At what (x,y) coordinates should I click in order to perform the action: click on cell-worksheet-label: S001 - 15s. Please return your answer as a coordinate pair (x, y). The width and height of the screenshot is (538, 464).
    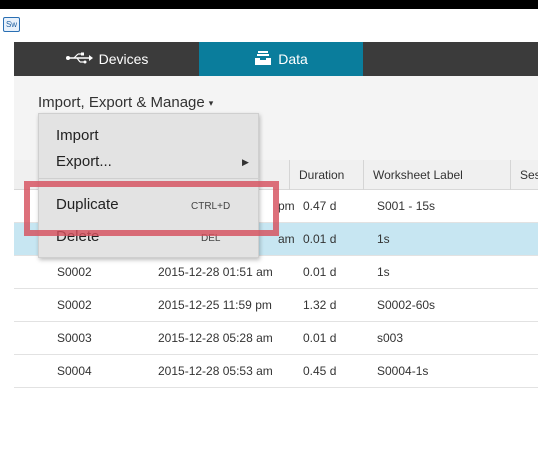
    Looking at the image, I should click on (406, 206).